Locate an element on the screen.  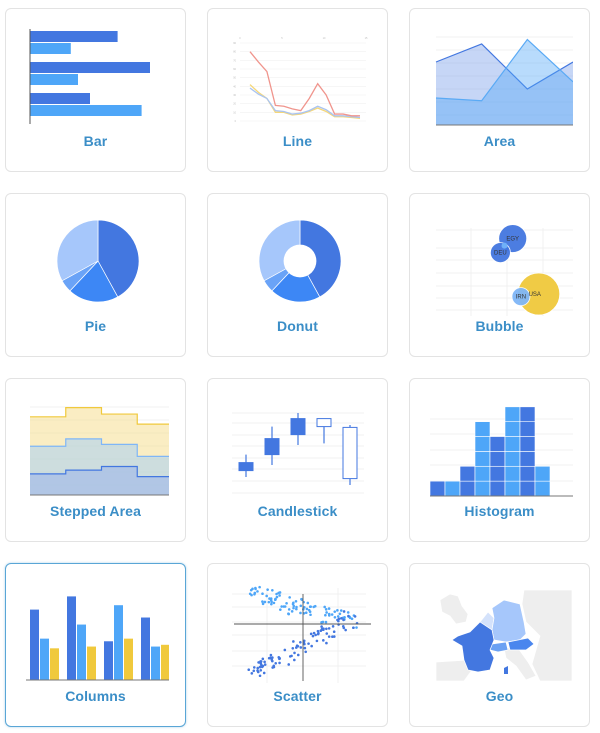
chart-card-line: 0 10 20 30 40 50 60 70 80 90 0 5 10 15 Line is located at coordinates (297, 90).